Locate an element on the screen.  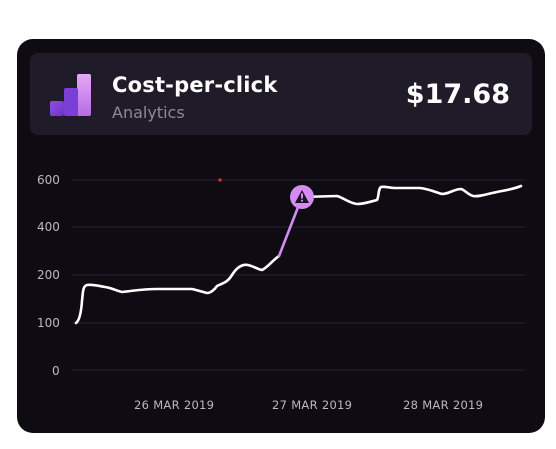
x-tick-label: 26 MAR 2019 is located at coordinates (174, 405).